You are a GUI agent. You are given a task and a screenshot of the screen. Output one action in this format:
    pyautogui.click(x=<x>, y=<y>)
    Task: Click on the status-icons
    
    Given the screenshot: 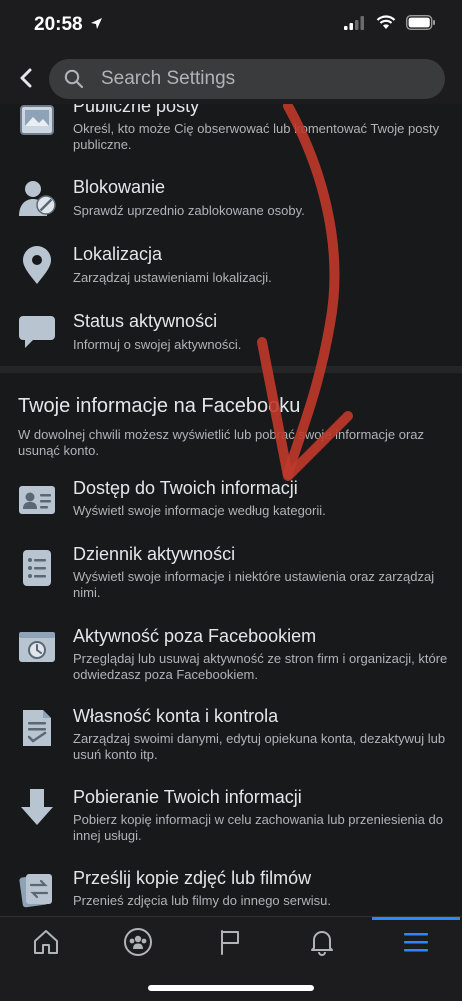 What is the action you would take?
    pyautogui.click(x=390, y=22)
    